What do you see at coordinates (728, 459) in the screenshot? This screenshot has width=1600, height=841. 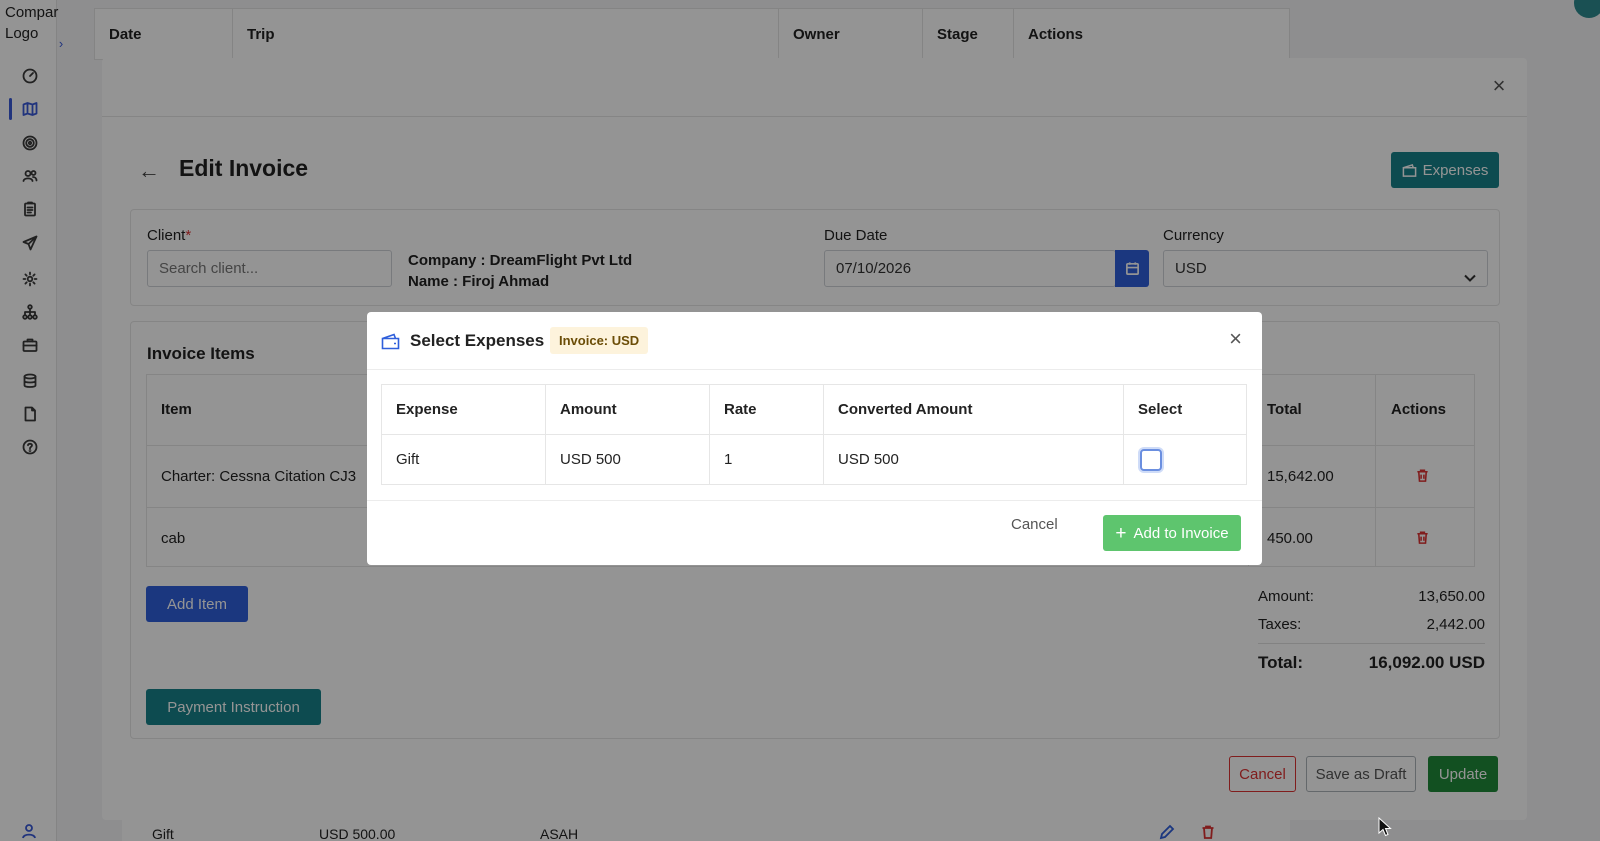 I see `expense-rate: 1` at bounding box center [728, 459].